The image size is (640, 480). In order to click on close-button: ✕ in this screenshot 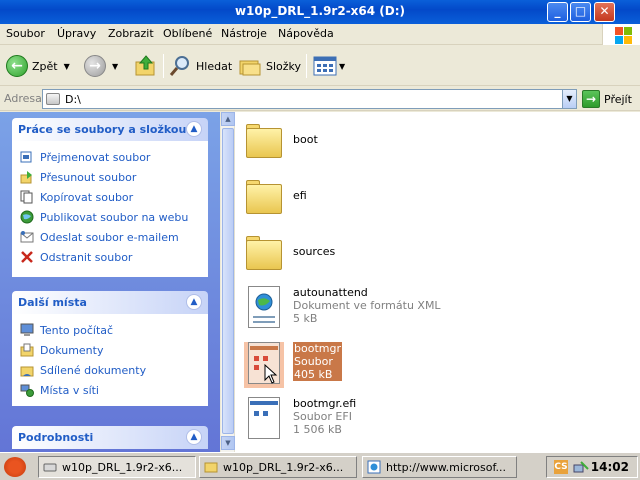, I will do `click(604, 12)`.